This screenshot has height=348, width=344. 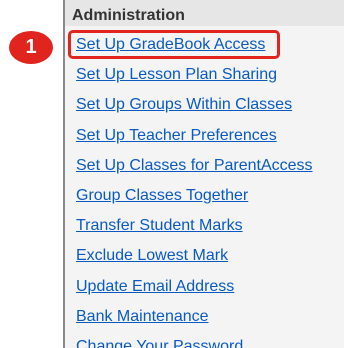 What do you see at coordinates (204, 13) in the screenshot?
I see `panel-header: Administration` at bounding box center [204, 13].